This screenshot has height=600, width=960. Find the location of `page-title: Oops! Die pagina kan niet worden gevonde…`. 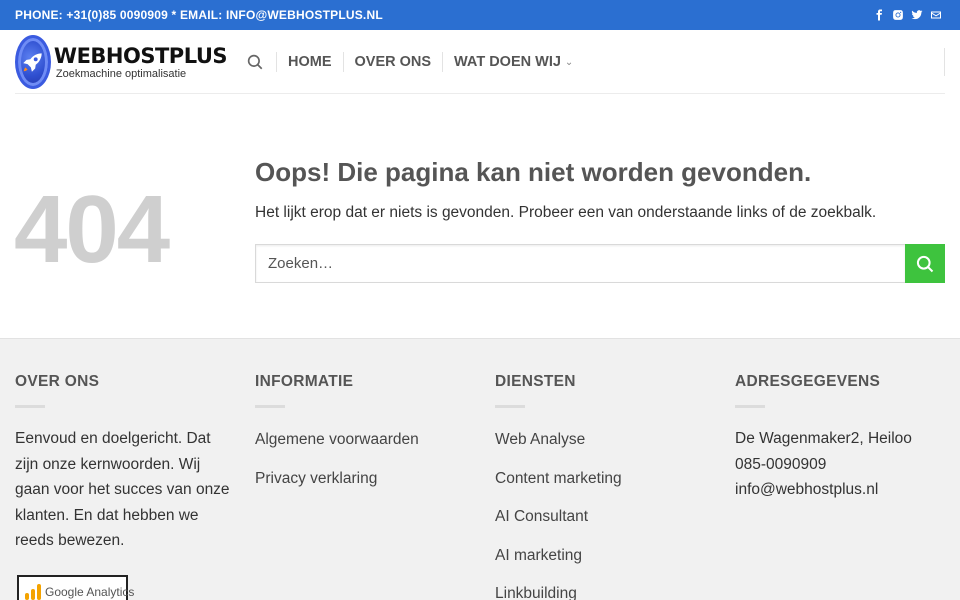

page-title: Oops! Die pagina kan niet worden gevonde… is located at coordinates (533, 172).